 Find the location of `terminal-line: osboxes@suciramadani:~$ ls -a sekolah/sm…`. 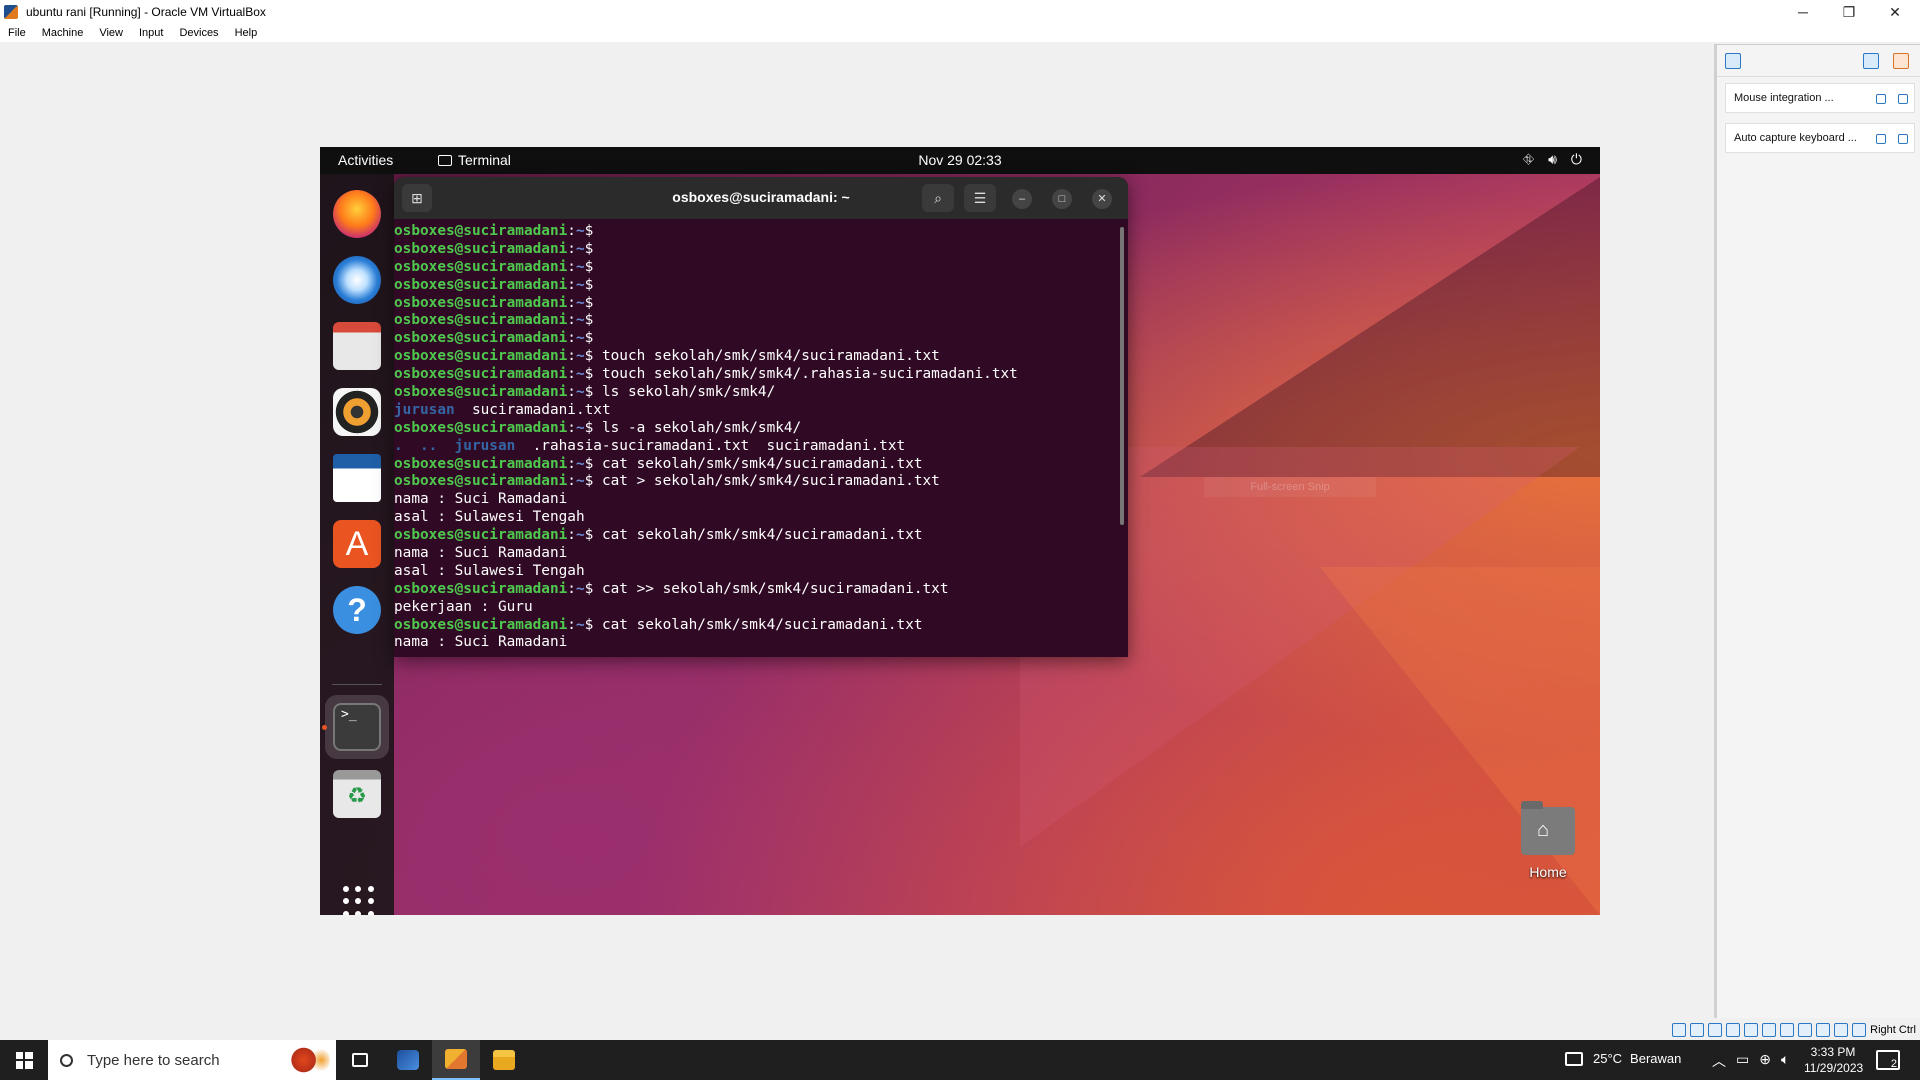

terminal-line: osboxes@suciramadani:~$ ls -a sekolah/sm… is located at coordinates (598, 427).